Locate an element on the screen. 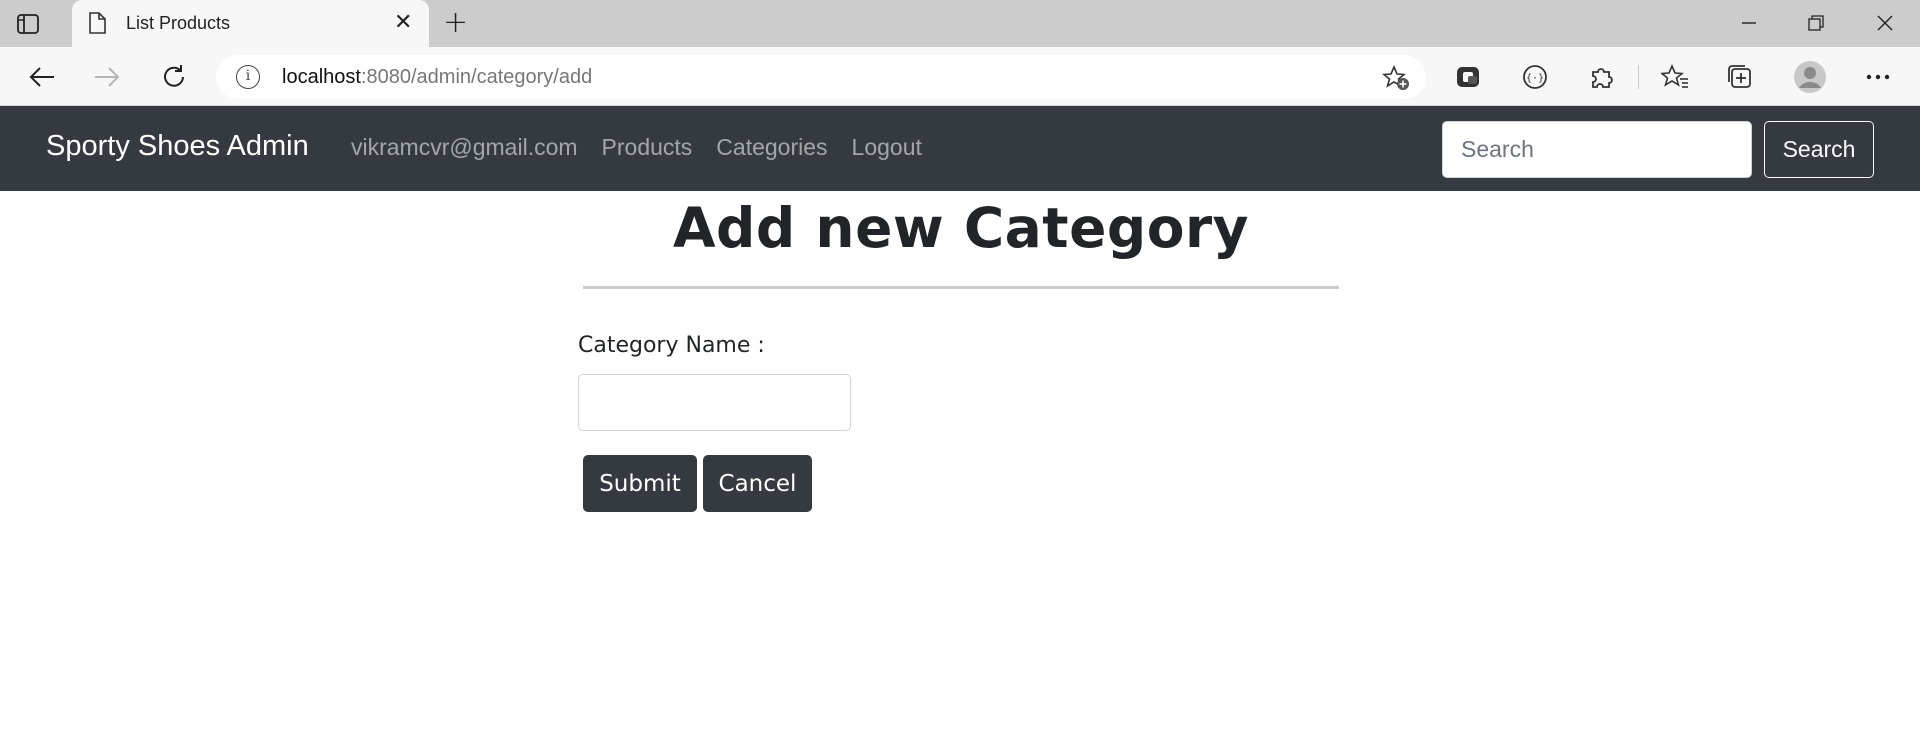  reload-icon is located at coordinates (174, 77).